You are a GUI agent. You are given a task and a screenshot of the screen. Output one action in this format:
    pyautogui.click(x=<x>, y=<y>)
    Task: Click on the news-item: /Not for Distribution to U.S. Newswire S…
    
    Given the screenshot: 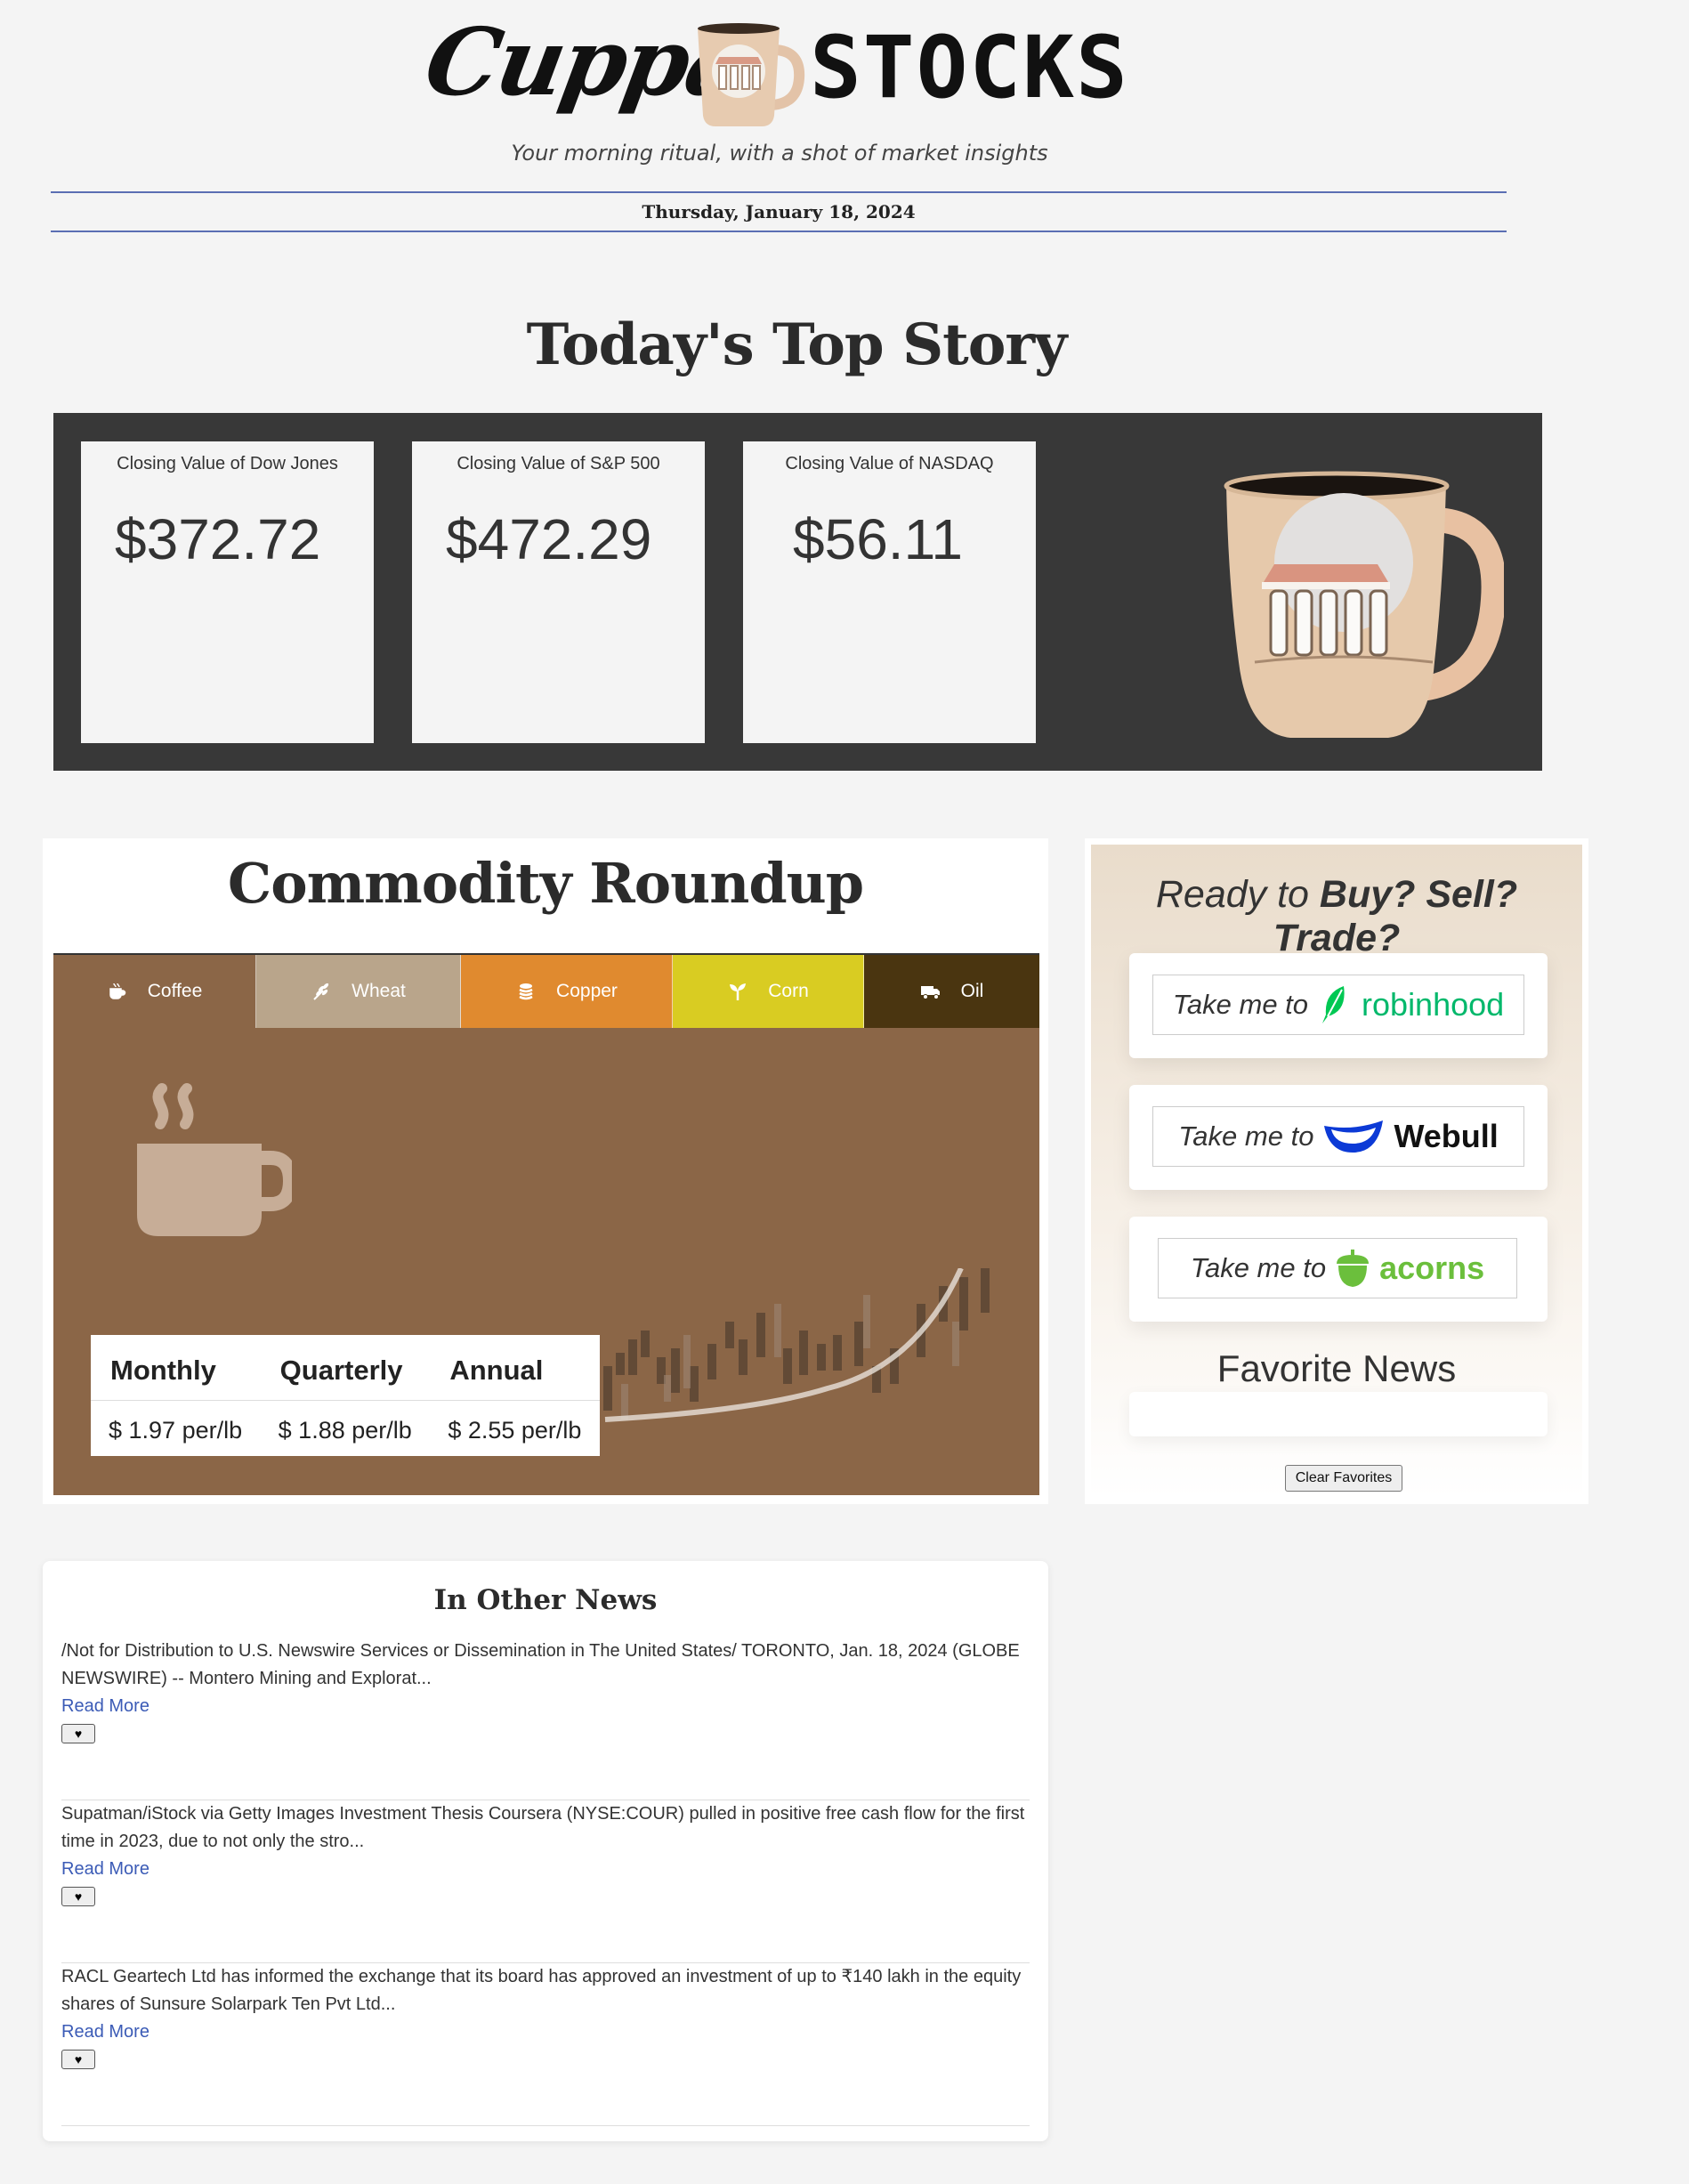 What is the action you would take?
    pyautogui.click(x=545, y=1719)
    